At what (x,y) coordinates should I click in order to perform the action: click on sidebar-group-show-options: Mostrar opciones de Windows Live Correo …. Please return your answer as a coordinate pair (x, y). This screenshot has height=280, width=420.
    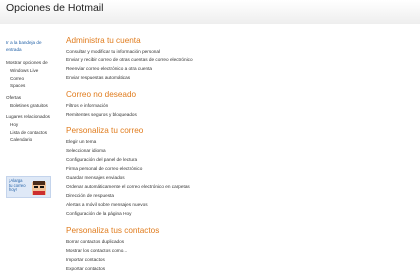
    Looking at the image, I should click on (31, 74).